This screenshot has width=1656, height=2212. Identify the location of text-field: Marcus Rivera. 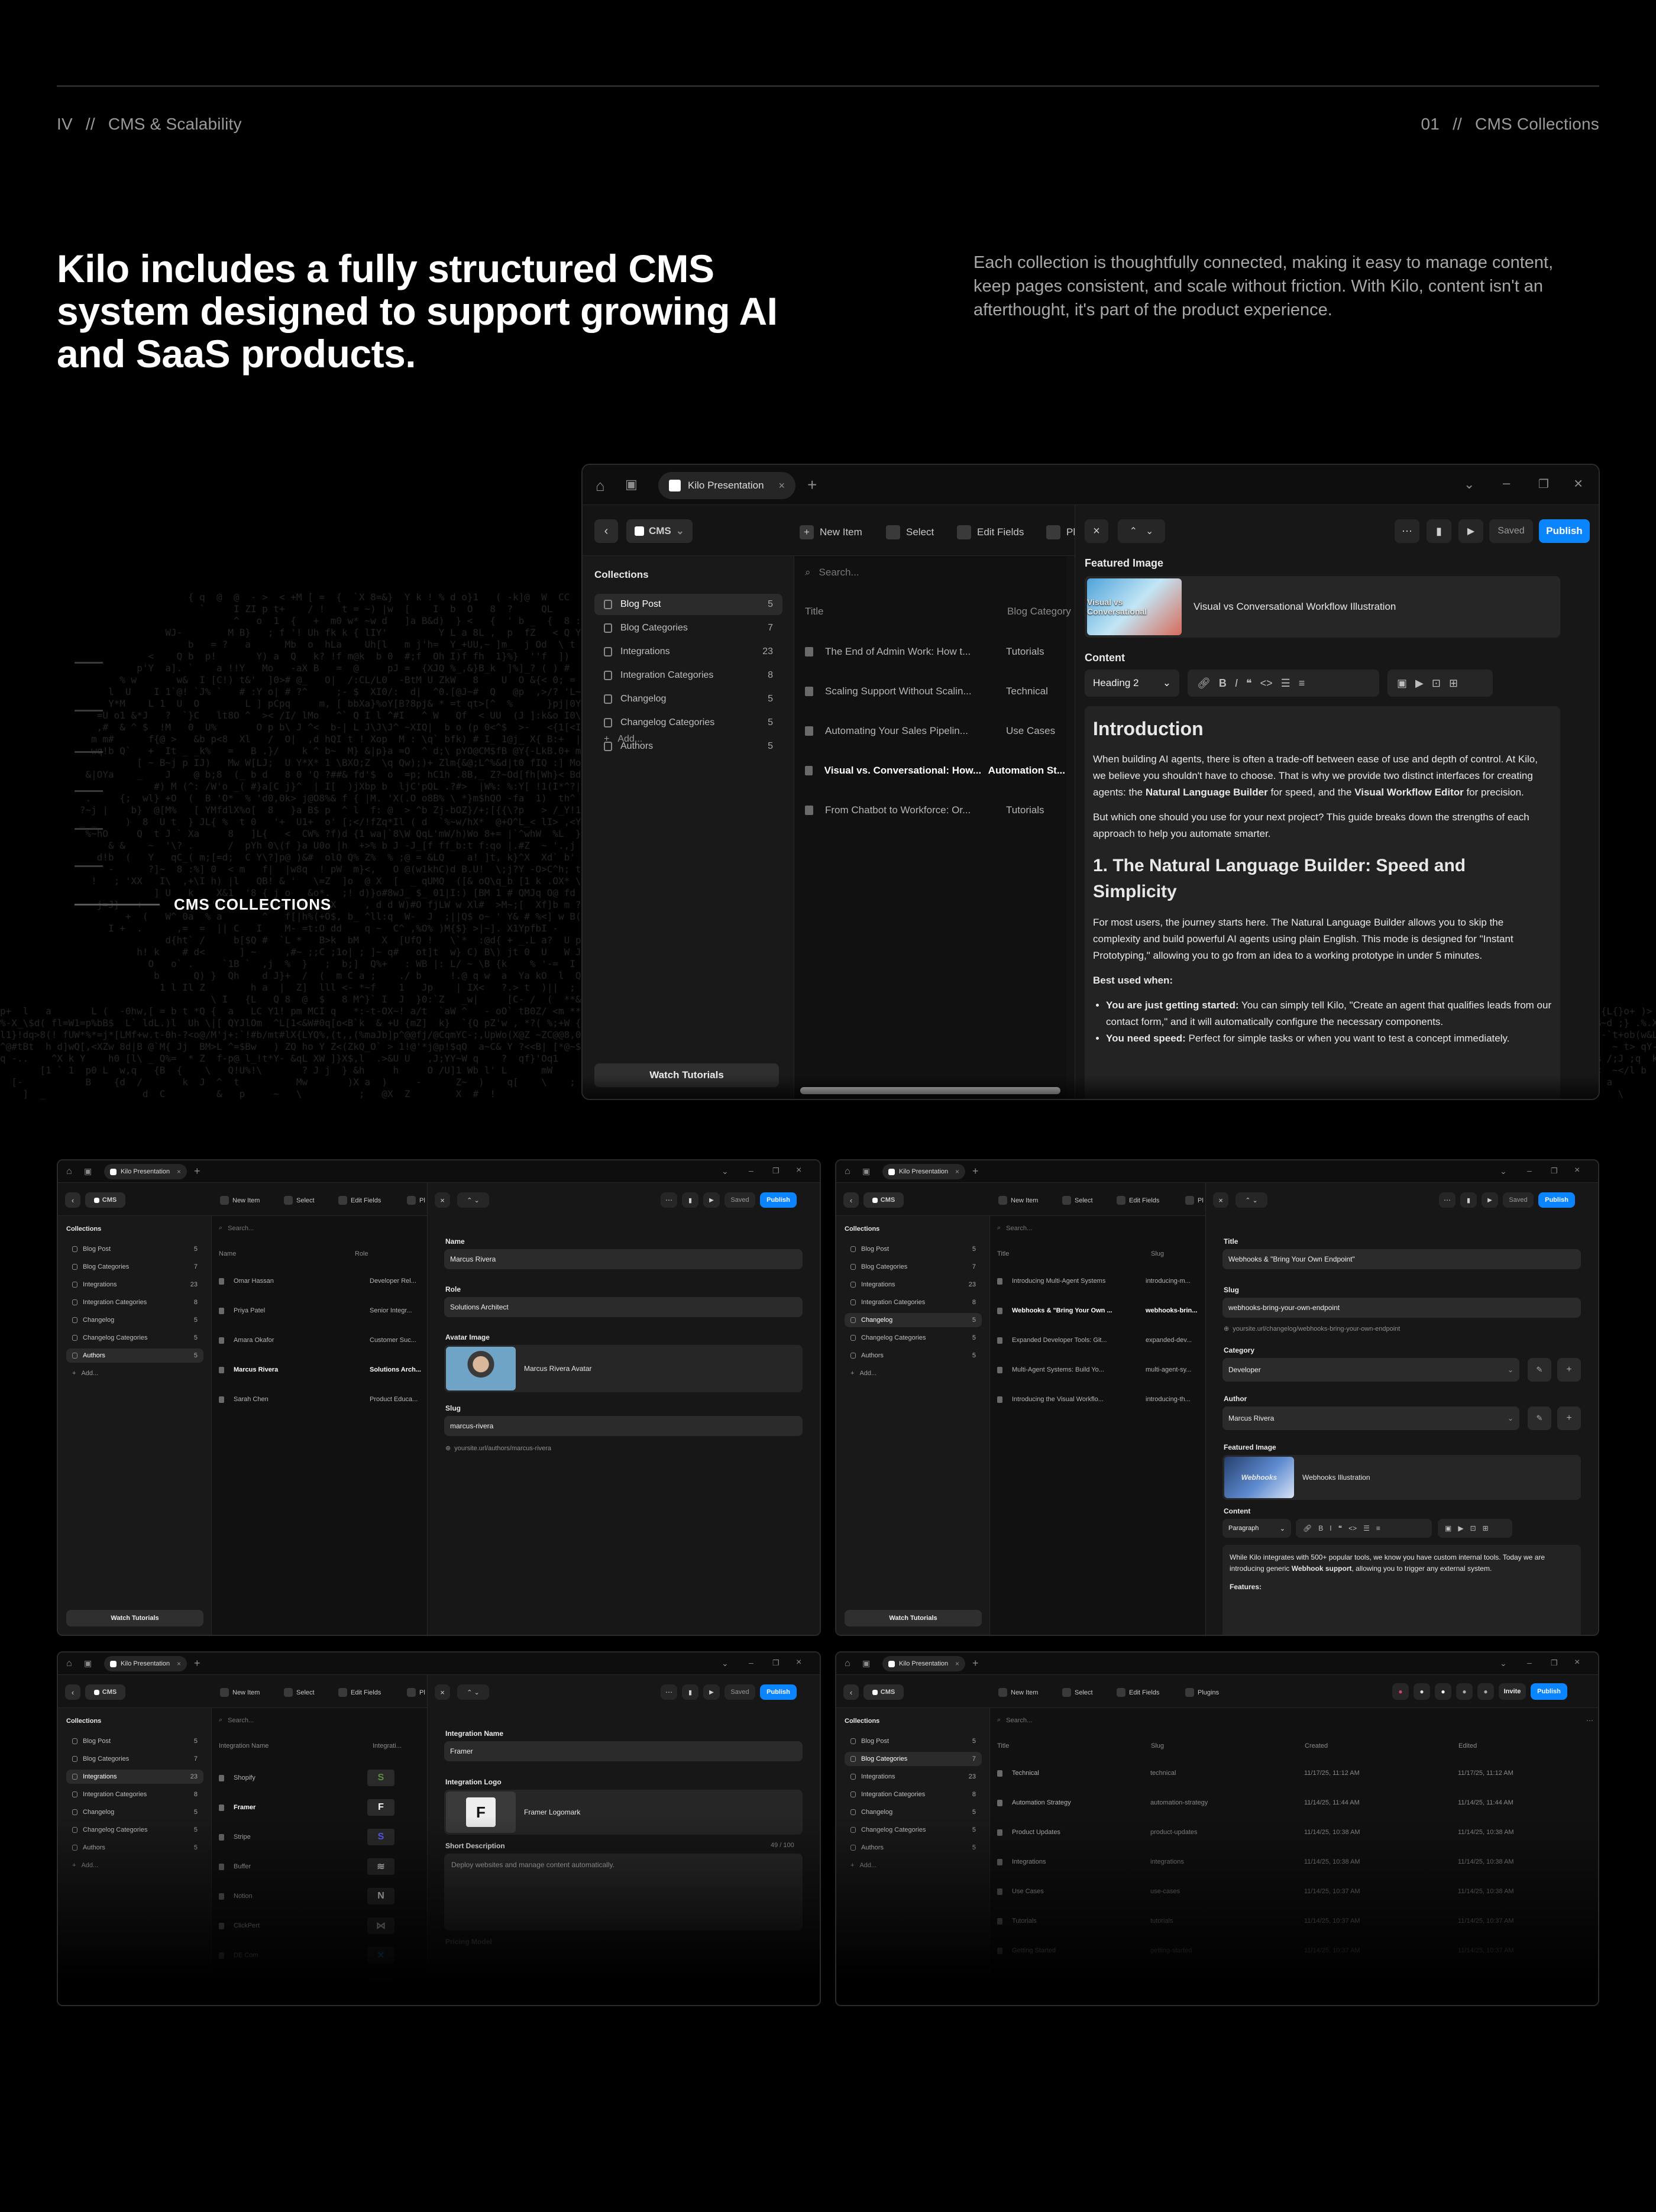
(623, 1259).